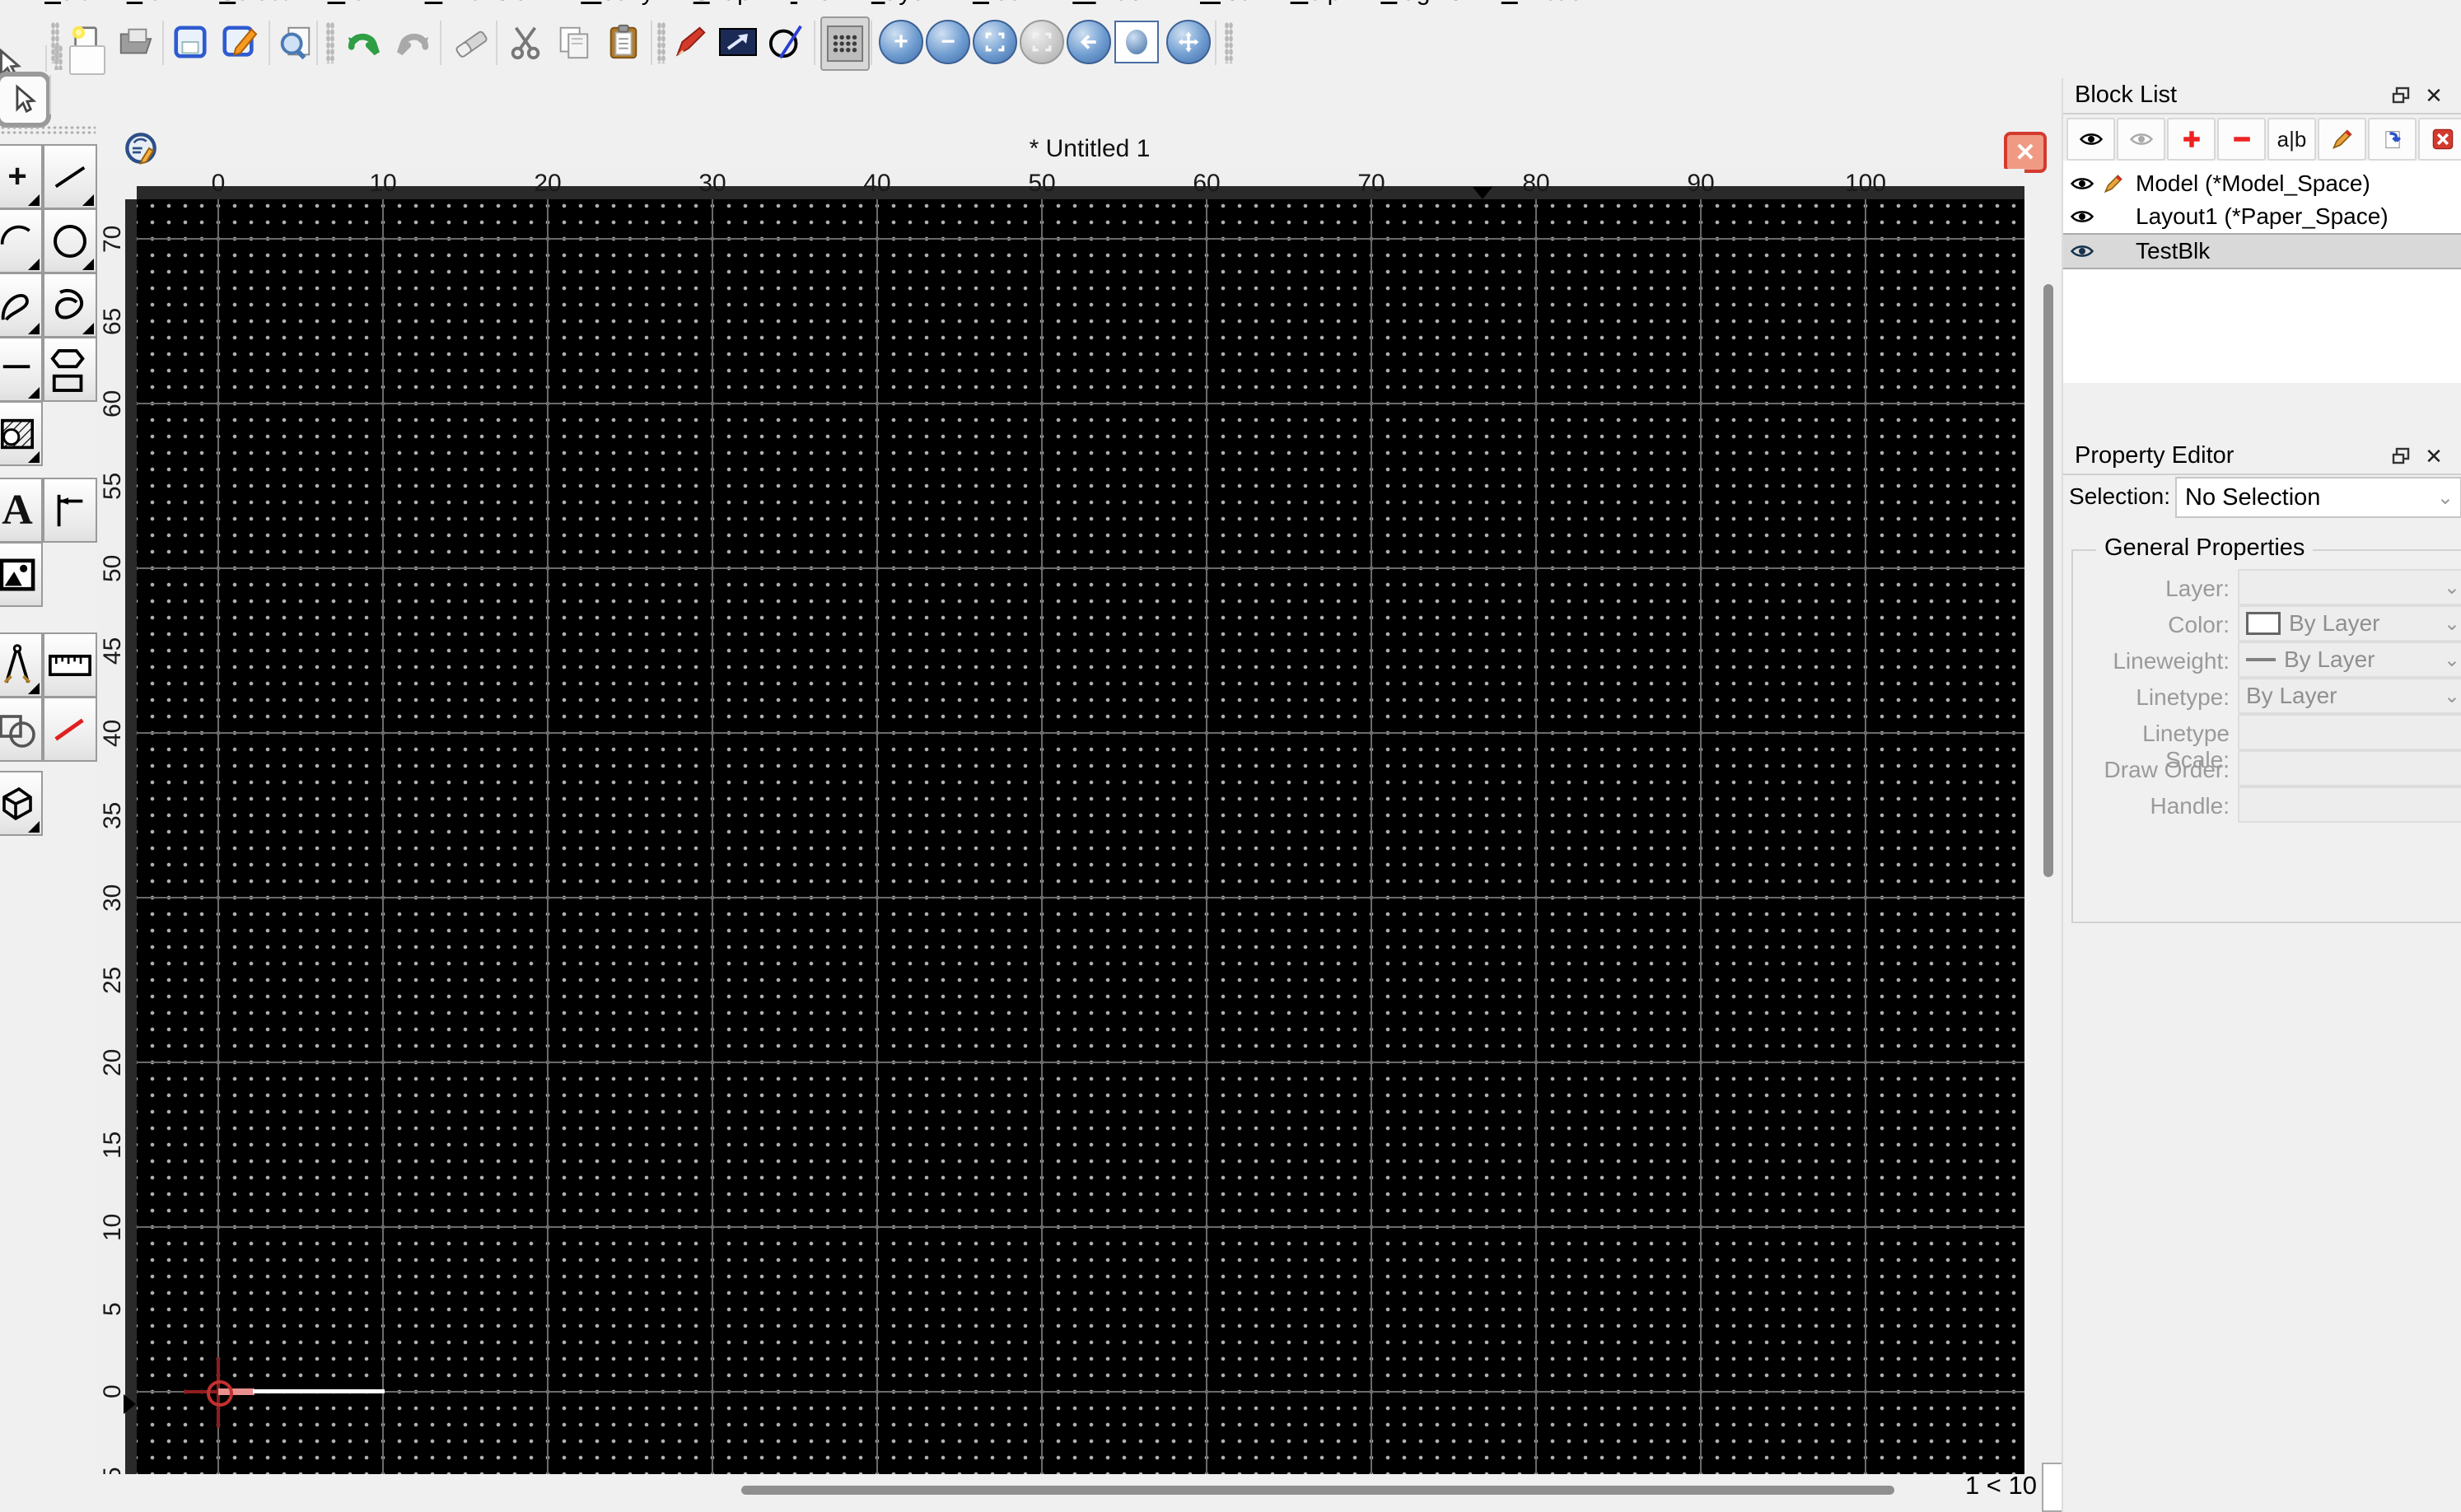  What do you see at coordinates (2025, 152) in the screenshot?
I see `subwindow-close-button: ✕` at bounding box center [2025, 152].